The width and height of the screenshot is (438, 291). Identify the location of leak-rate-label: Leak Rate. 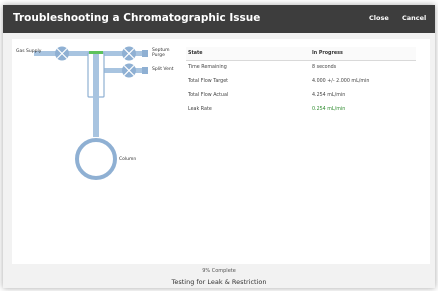
(200, 109).